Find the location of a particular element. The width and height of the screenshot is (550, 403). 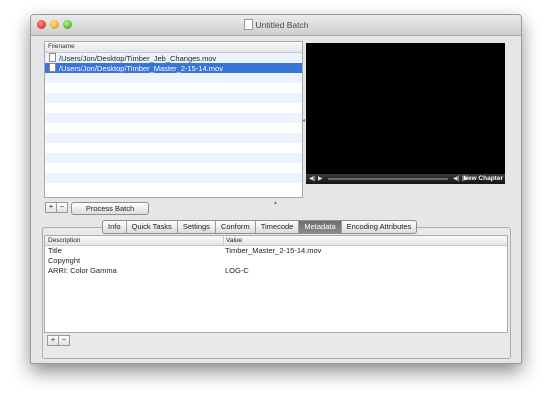

tab-metadata: Metadata is located at coordinates (320, 227).